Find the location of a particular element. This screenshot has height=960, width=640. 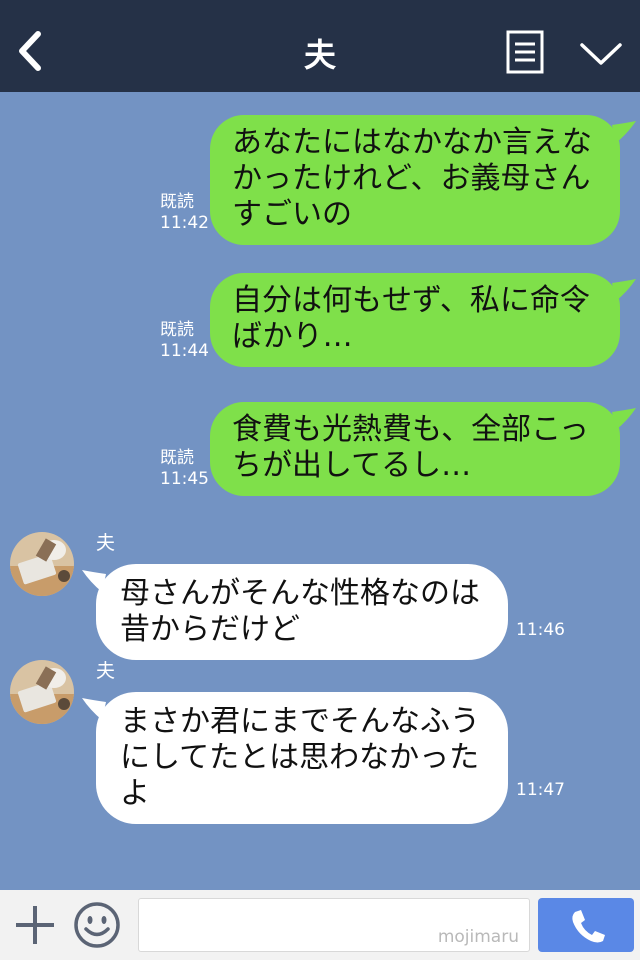

notes-button is located at coordinates (525, 52).